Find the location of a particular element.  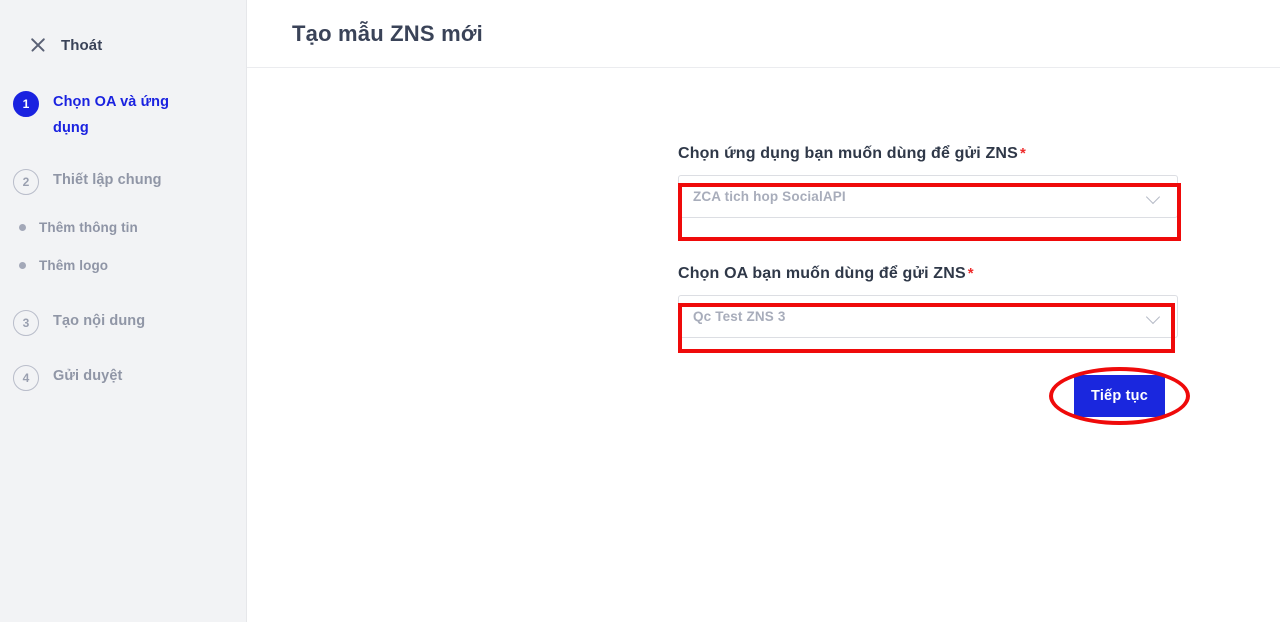

app-select-value: ZCA tich hop SocialAPI is located at coordinates (769, 196).